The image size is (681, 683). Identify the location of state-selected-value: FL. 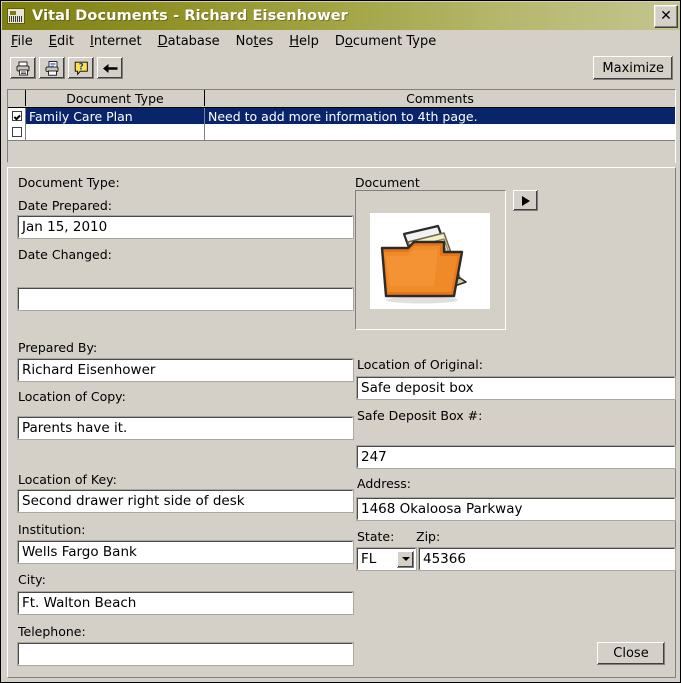
(369, 559).